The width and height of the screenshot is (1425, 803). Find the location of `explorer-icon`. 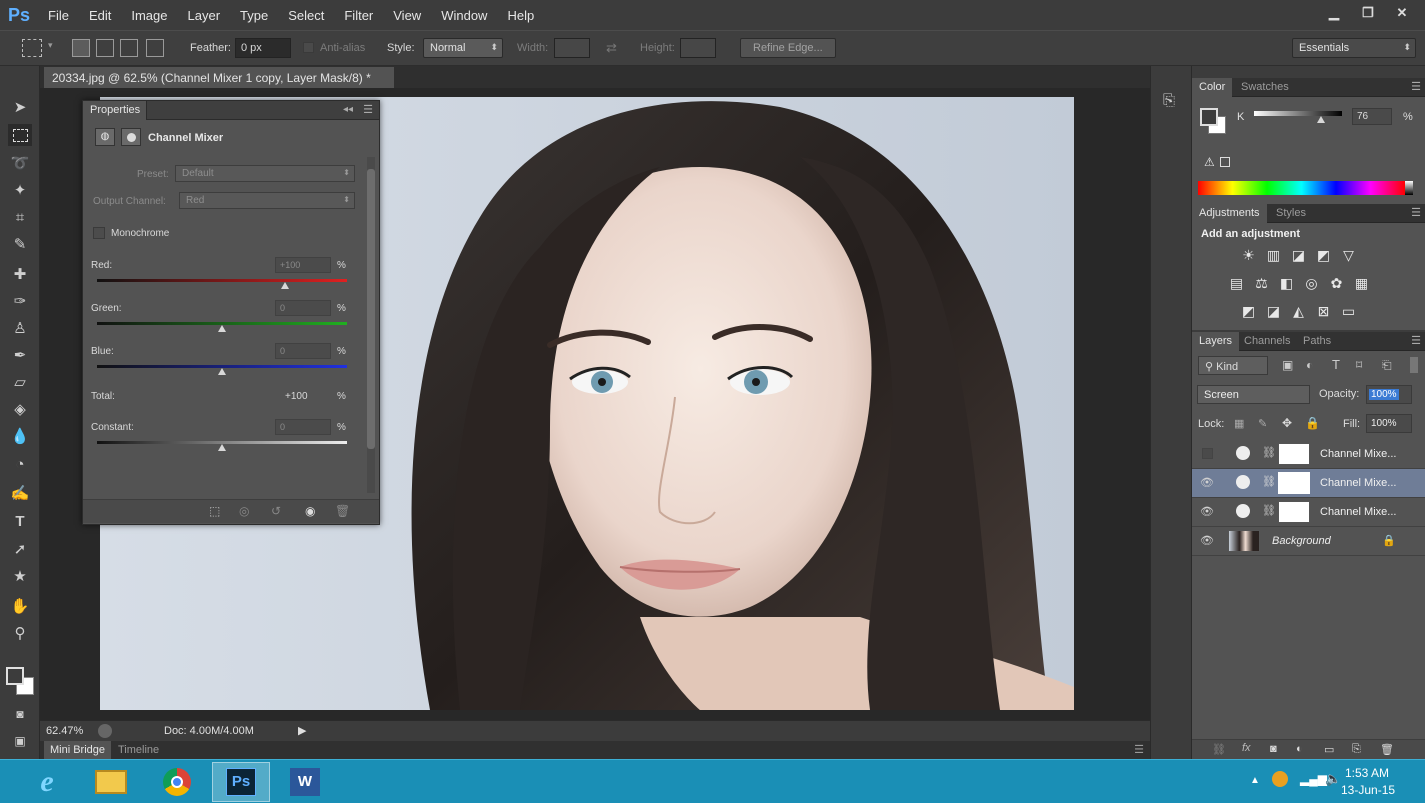

explorer-icon is located at coordinates (111, 782).